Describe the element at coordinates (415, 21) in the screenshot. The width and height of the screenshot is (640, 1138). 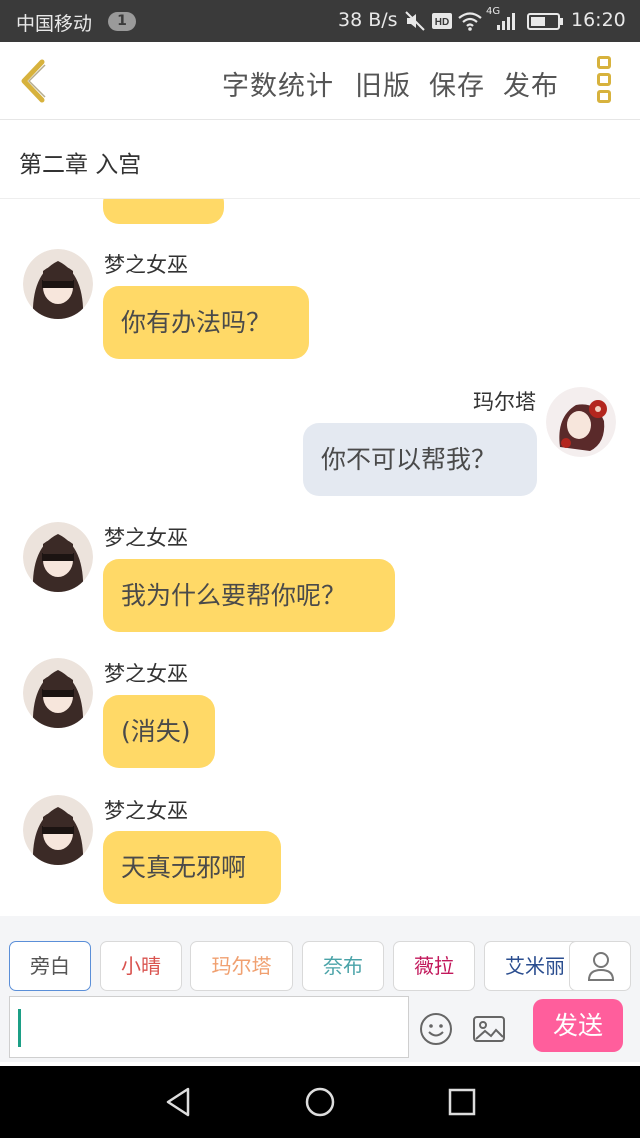
I see `mute-icon` at that location.